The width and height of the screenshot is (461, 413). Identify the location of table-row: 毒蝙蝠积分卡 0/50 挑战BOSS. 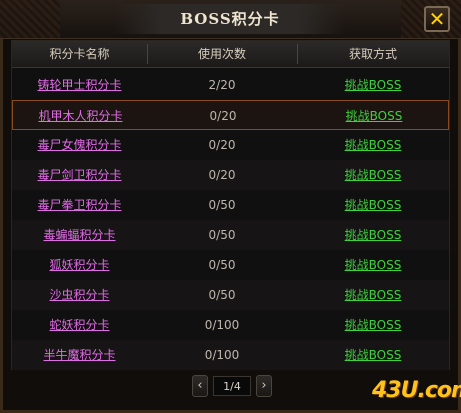
(230, 235).